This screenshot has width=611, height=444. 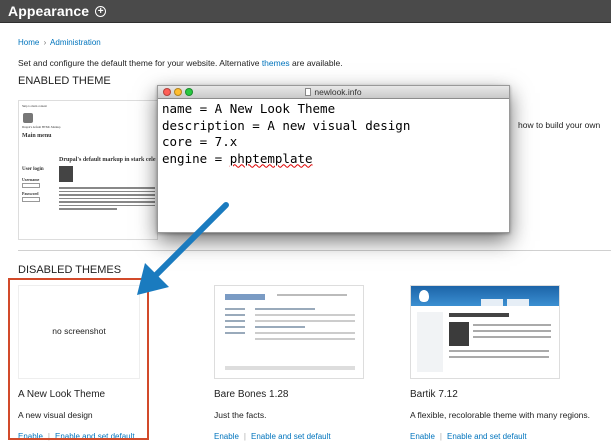 What do you see at coordinates (312, 295) in the screenshot?
I see `bare-bones-nav` at bounding box center [312, 295].